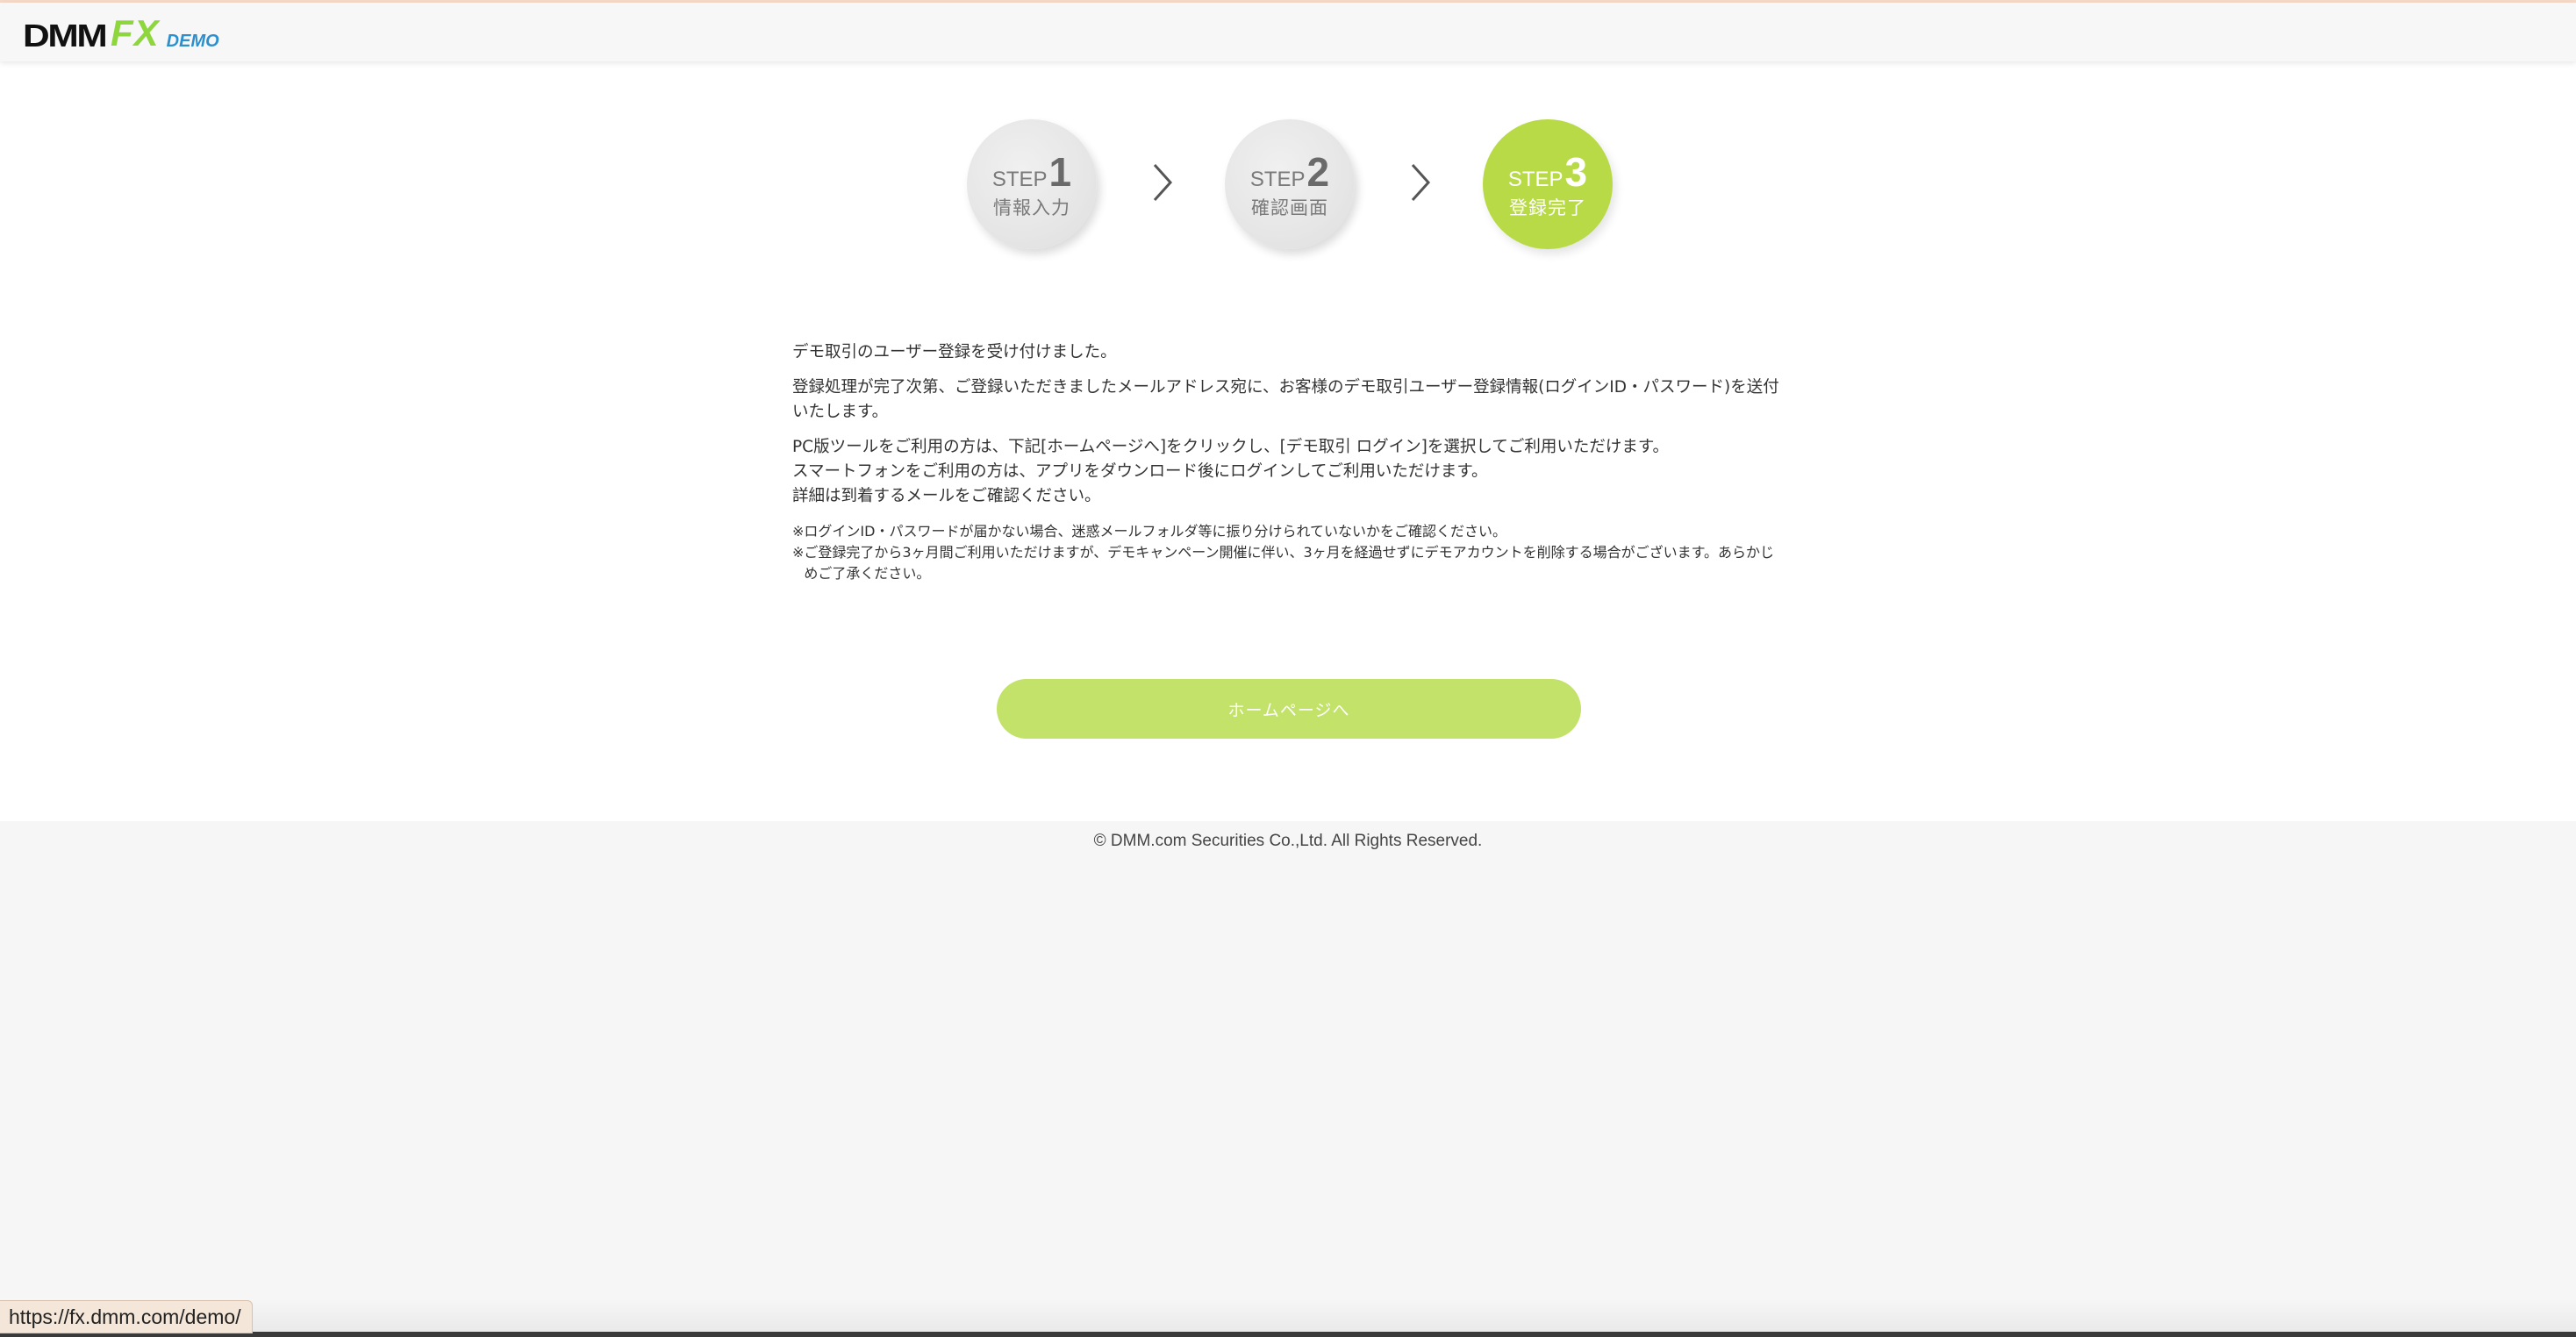 The width and height of the screenshot is (2576, 1337). Describe the element at coordinates (135, 33) in the screenshot. I see `logo-fx-text: FX` at that location.